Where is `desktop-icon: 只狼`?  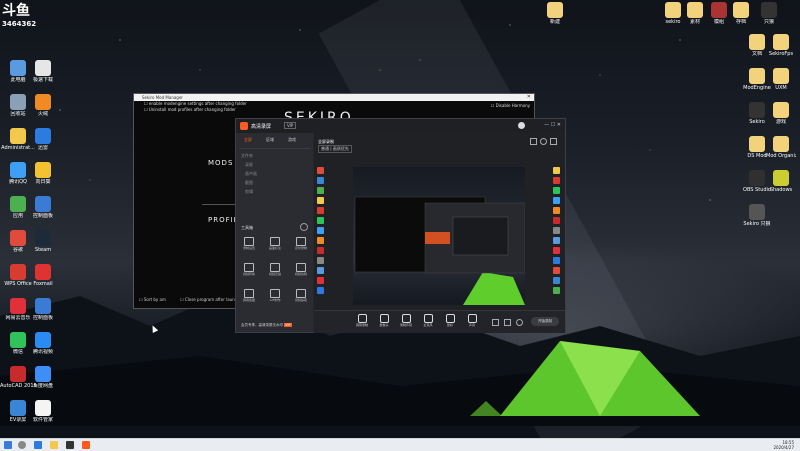
desktop-icon: 只狼 is located at coordinates (769, 13).